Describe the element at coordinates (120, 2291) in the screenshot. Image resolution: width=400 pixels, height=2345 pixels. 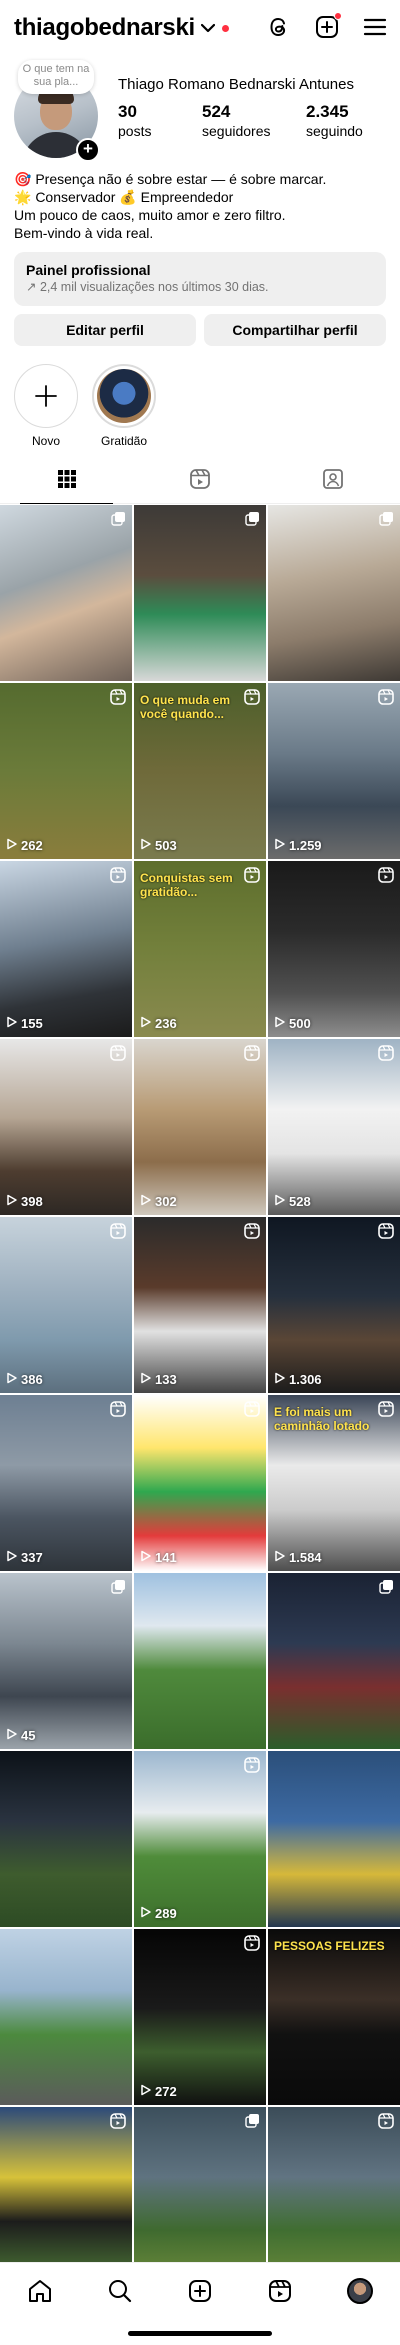
I see `search-icon` at that location.